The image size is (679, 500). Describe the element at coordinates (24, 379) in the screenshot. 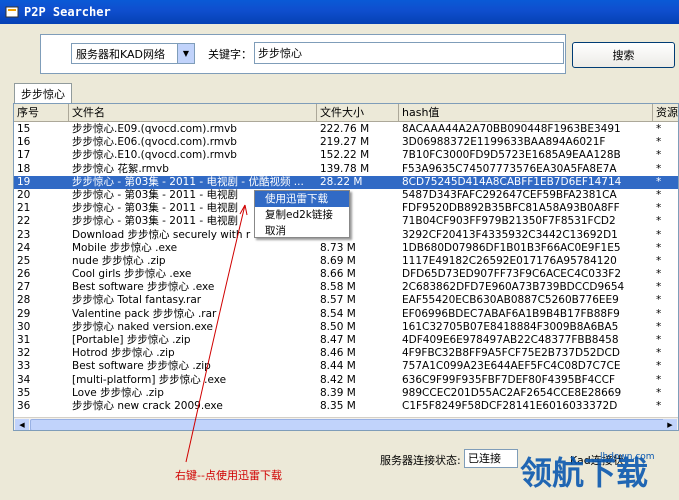

I see `table-cell: 34` at that location.